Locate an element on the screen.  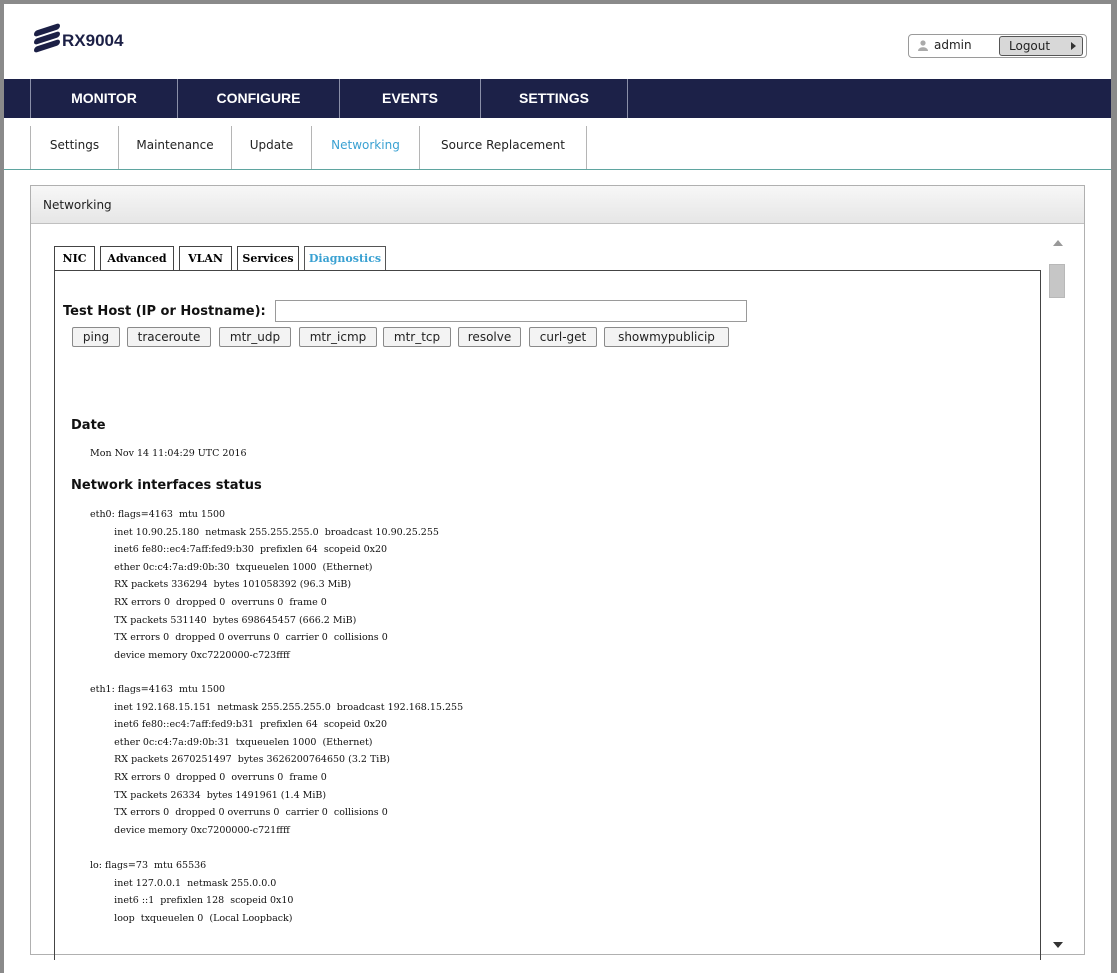
showmypublicip-button: showmypublicip is located at coordinates (666, 337).